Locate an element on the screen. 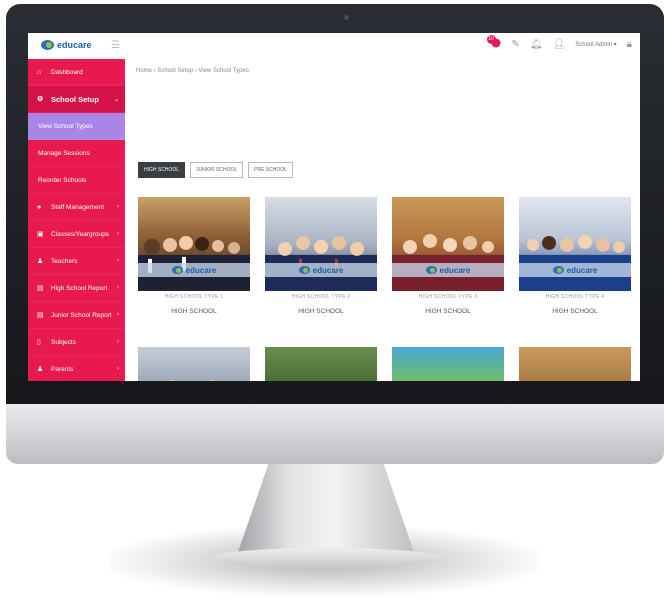 Image resolution: width=664 pixels, height=601 pixels. school-type-card: educare HIGH SCHOOL TYPE 3 HIGH SCHOOL is located at coordinates (448, 256).